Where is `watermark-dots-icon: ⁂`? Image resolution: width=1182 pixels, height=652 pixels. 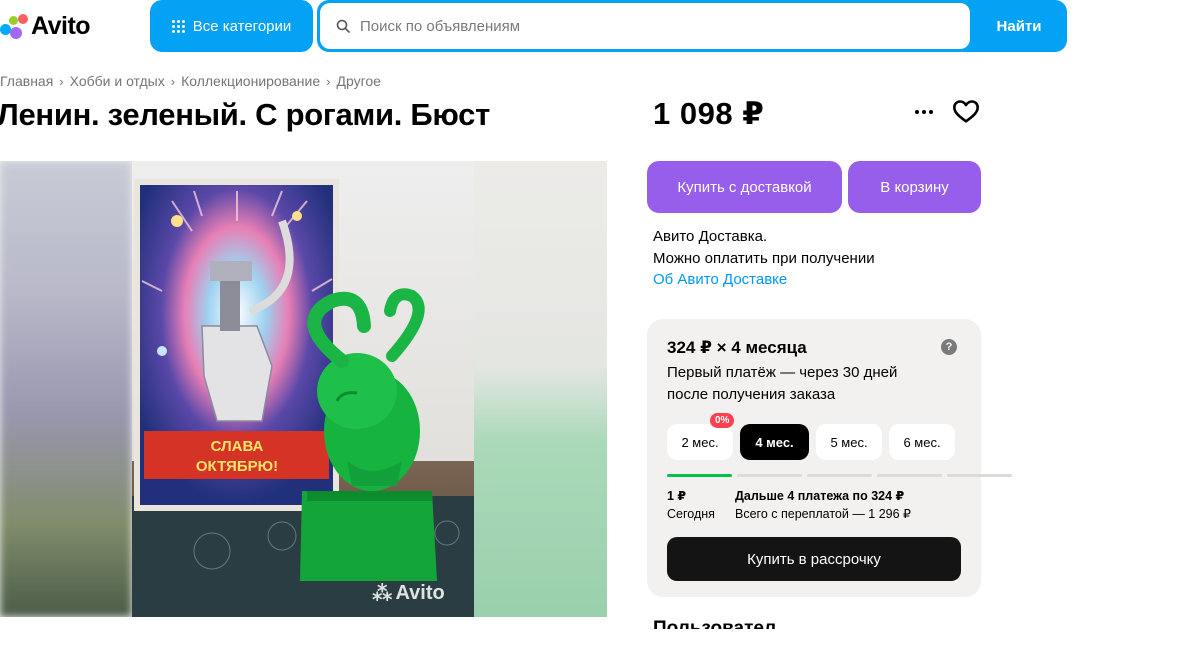
watermark-dots-icon: ⁂ is located at coordinates (382, 594).